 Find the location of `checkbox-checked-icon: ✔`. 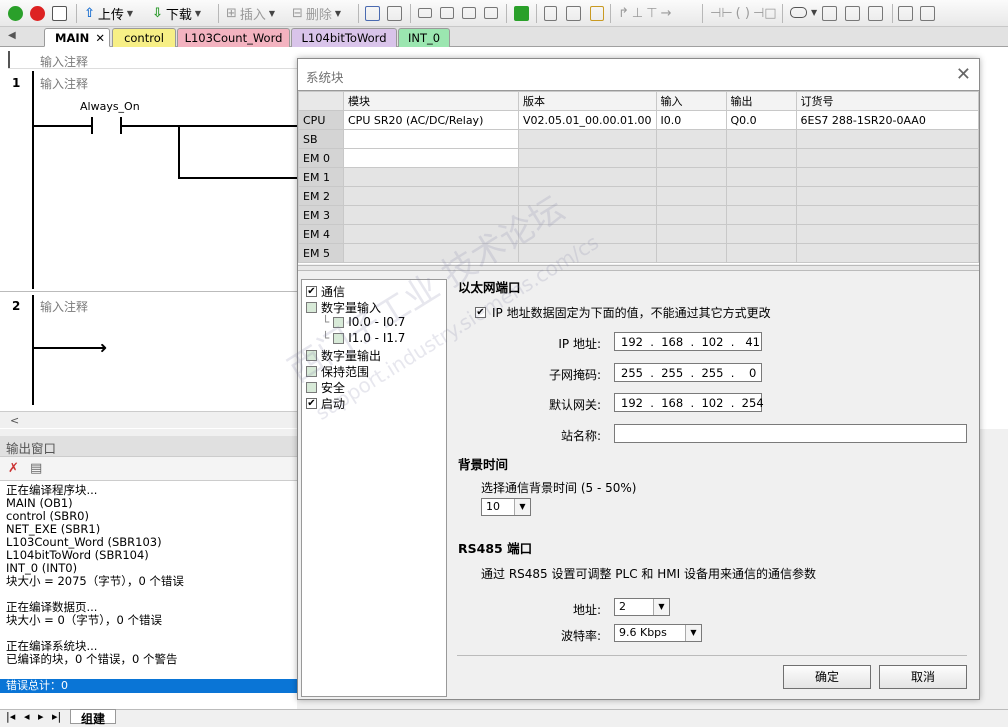

checkbox-checked-icon: ✔ is located at coordinates (311, 291).